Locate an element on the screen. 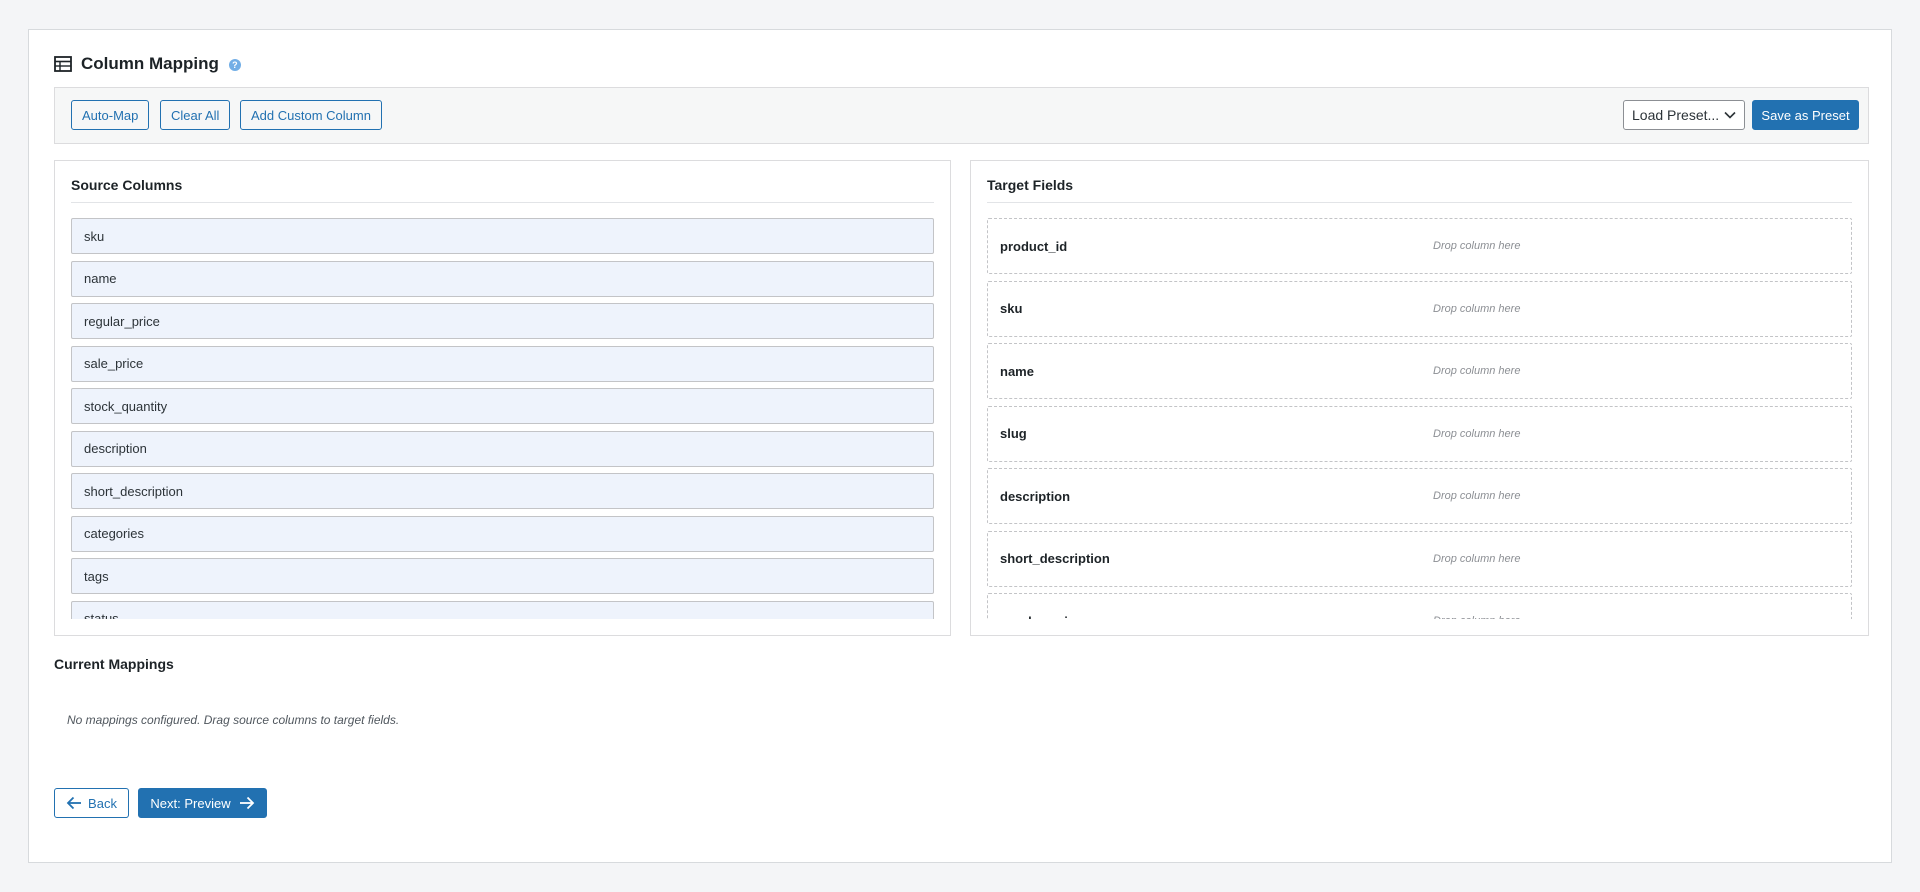 Image resolution: width=1920 pixels, height=892 pixels. source-column-item: regular_price is located at coordinates (502, 321).